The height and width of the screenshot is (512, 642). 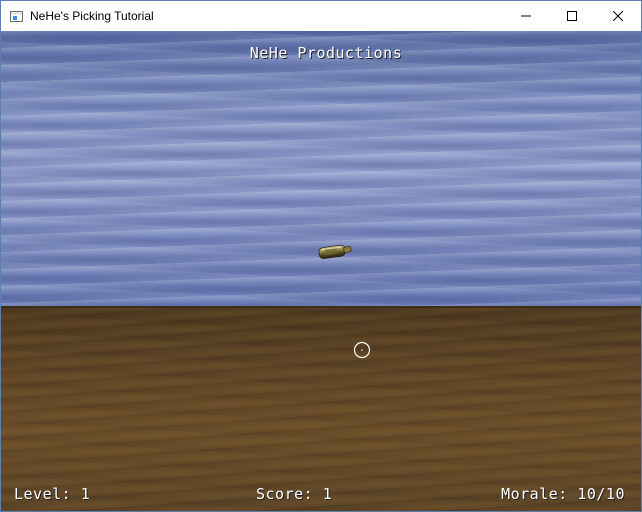 I want to click on minimize-icon, so click(x=526, y=16).